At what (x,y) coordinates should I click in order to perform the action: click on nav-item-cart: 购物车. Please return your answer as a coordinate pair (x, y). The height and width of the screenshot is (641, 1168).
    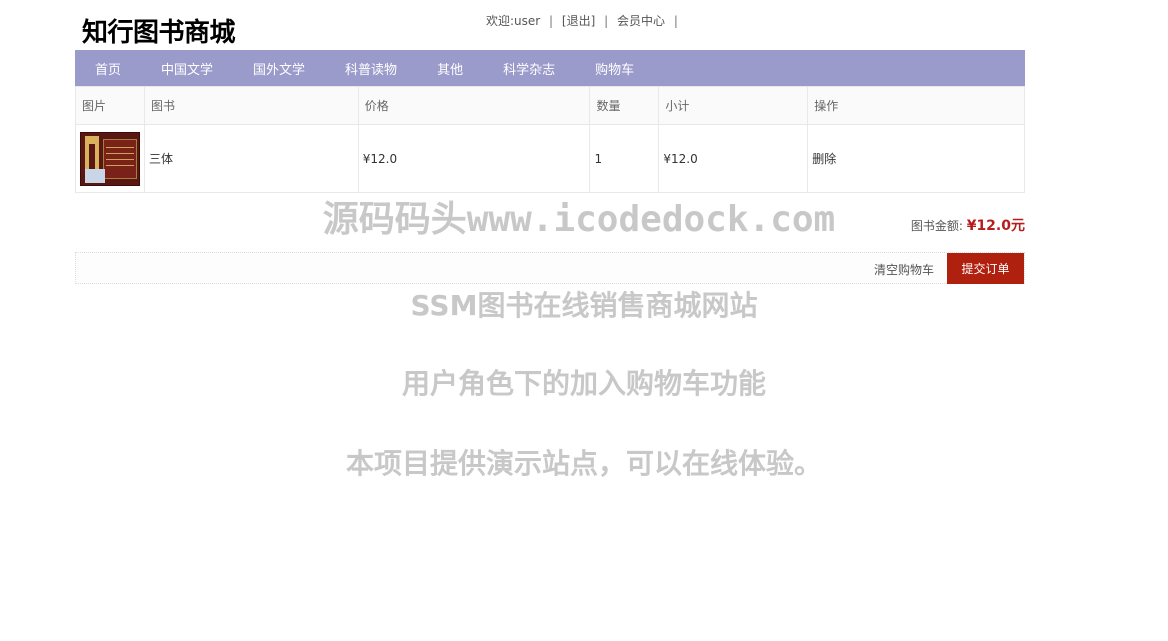
    Looking at the image, I should click on (614, 68).